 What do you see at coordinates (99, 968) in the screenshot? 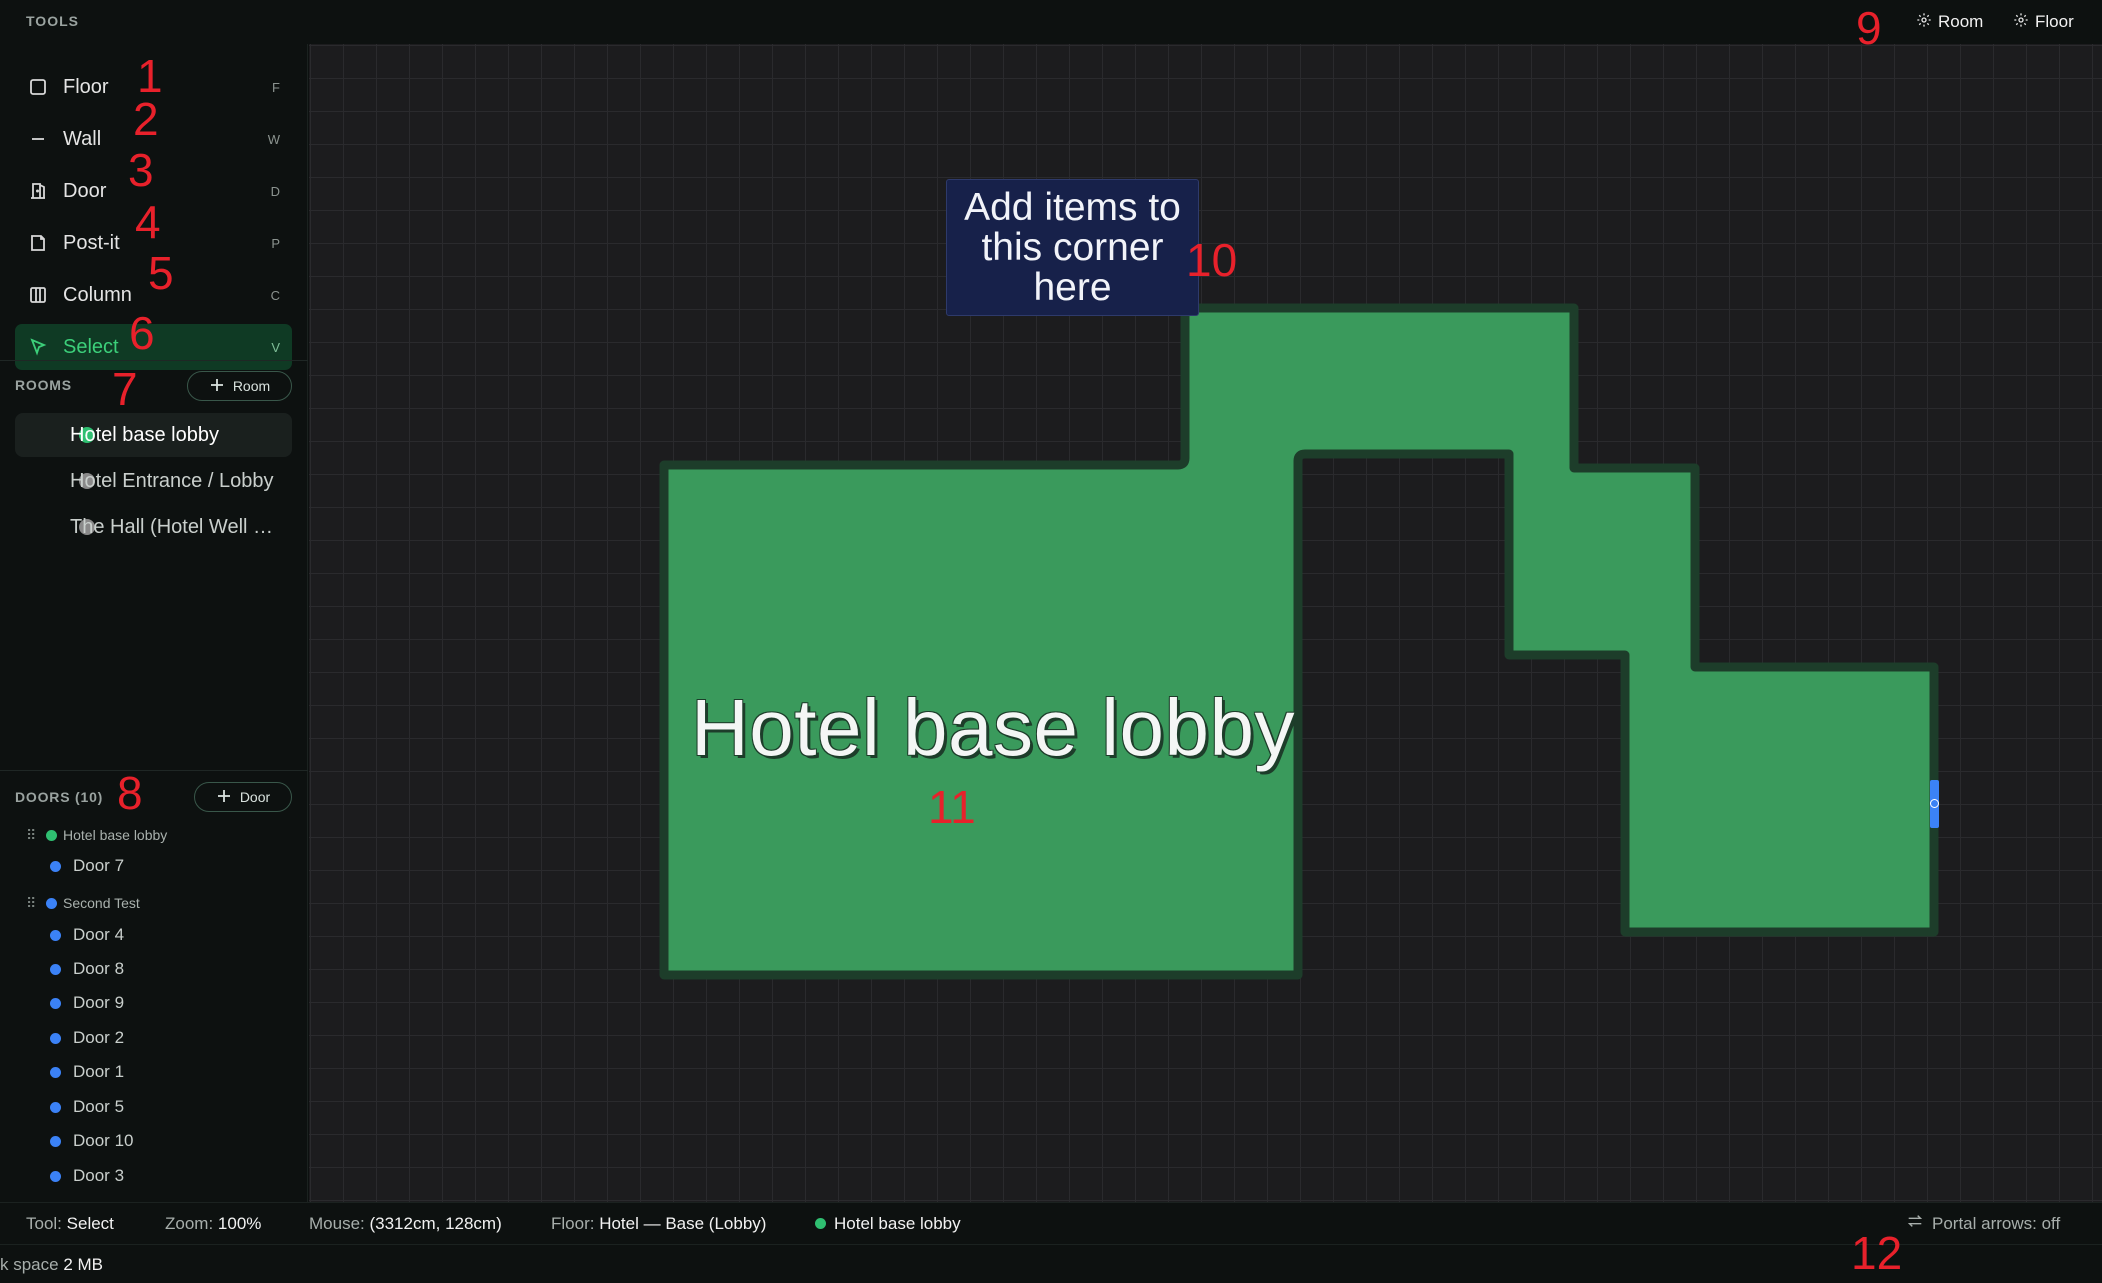
I see `door-item-label: Door 8` at bounding box center [99, 968].